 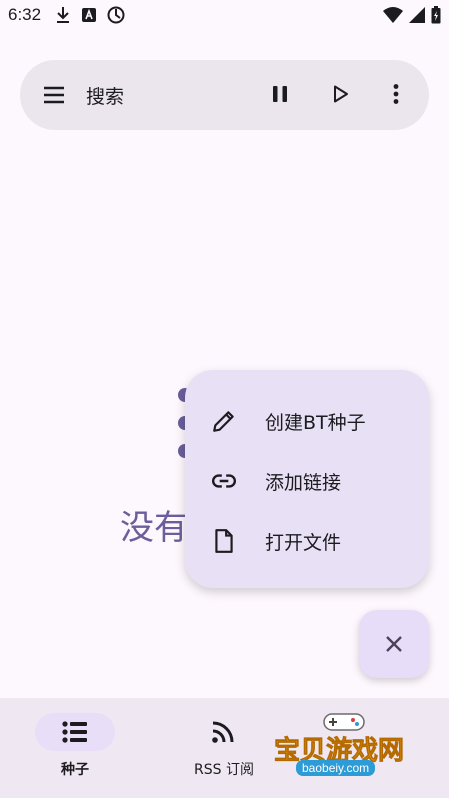 I want to click on create-torrent-label: 创建BT种子, so click(x=315, y=423).